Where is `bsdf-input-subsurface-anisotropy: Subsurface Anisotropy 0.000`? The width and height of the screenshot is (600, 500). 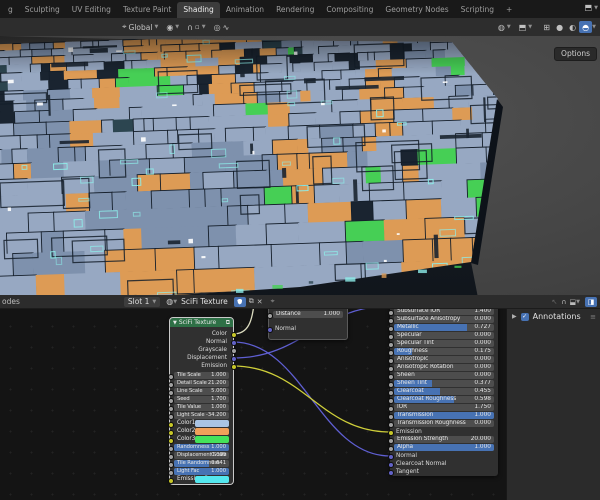
bsdf-input-subsurface-anisotropy: Subsurface Anisotropy 0.000 is located at coordinates (444, 319).